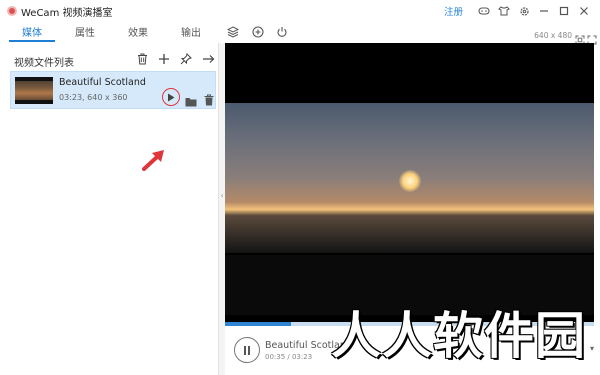 This screenshot has height=375, width=600. What do you see at coordinates (300, 32) in the screenshot?
I see `tab-bar: 媒体 属性 效果 输出` at bounding box center [300, 32].